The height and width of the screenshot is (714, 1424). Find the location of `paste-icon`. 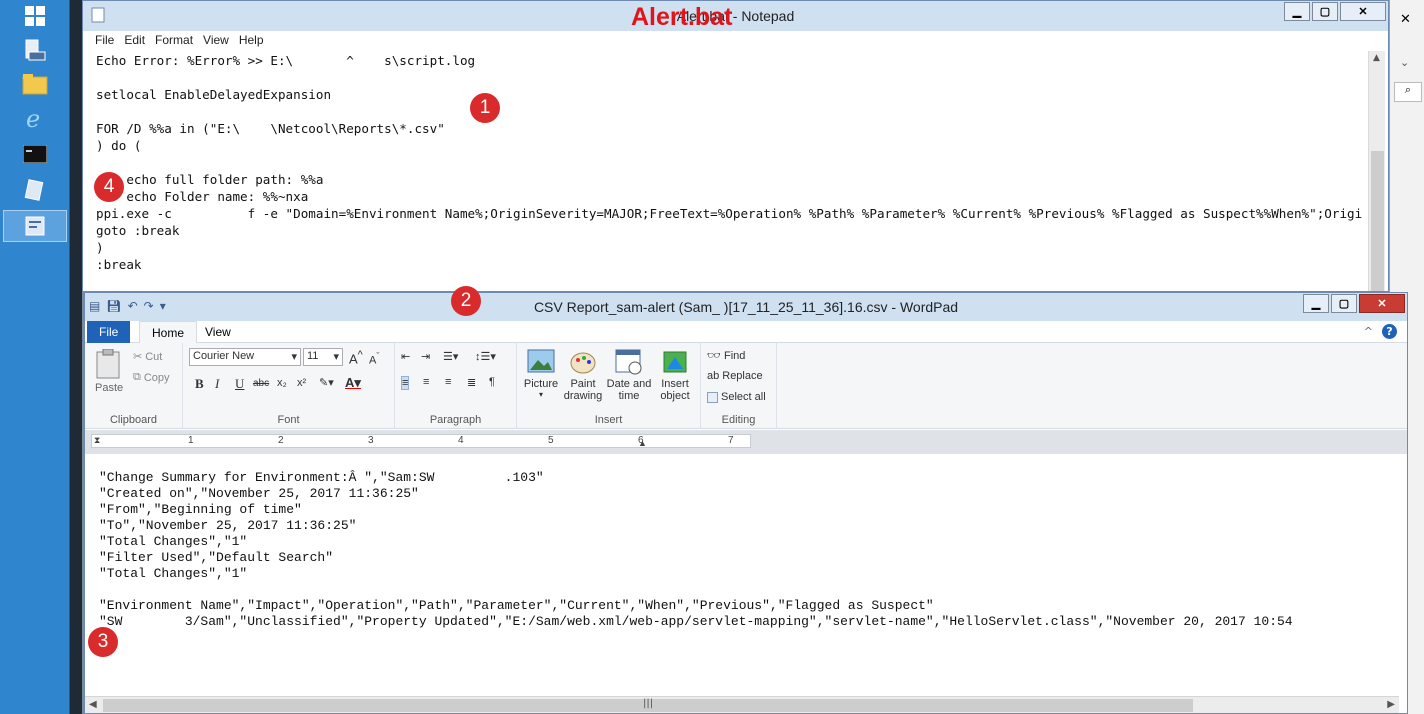

paste-icon is located at coordinates (108, 363).